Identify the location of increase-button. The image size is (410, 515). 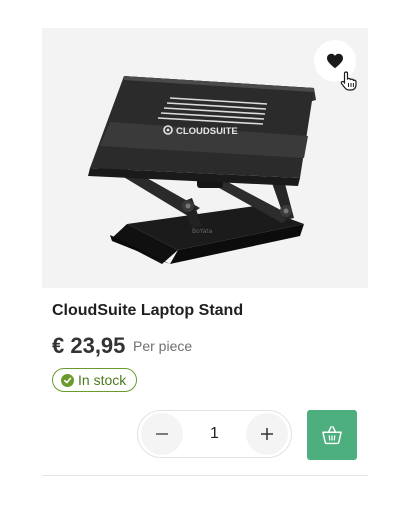
(267, 434).